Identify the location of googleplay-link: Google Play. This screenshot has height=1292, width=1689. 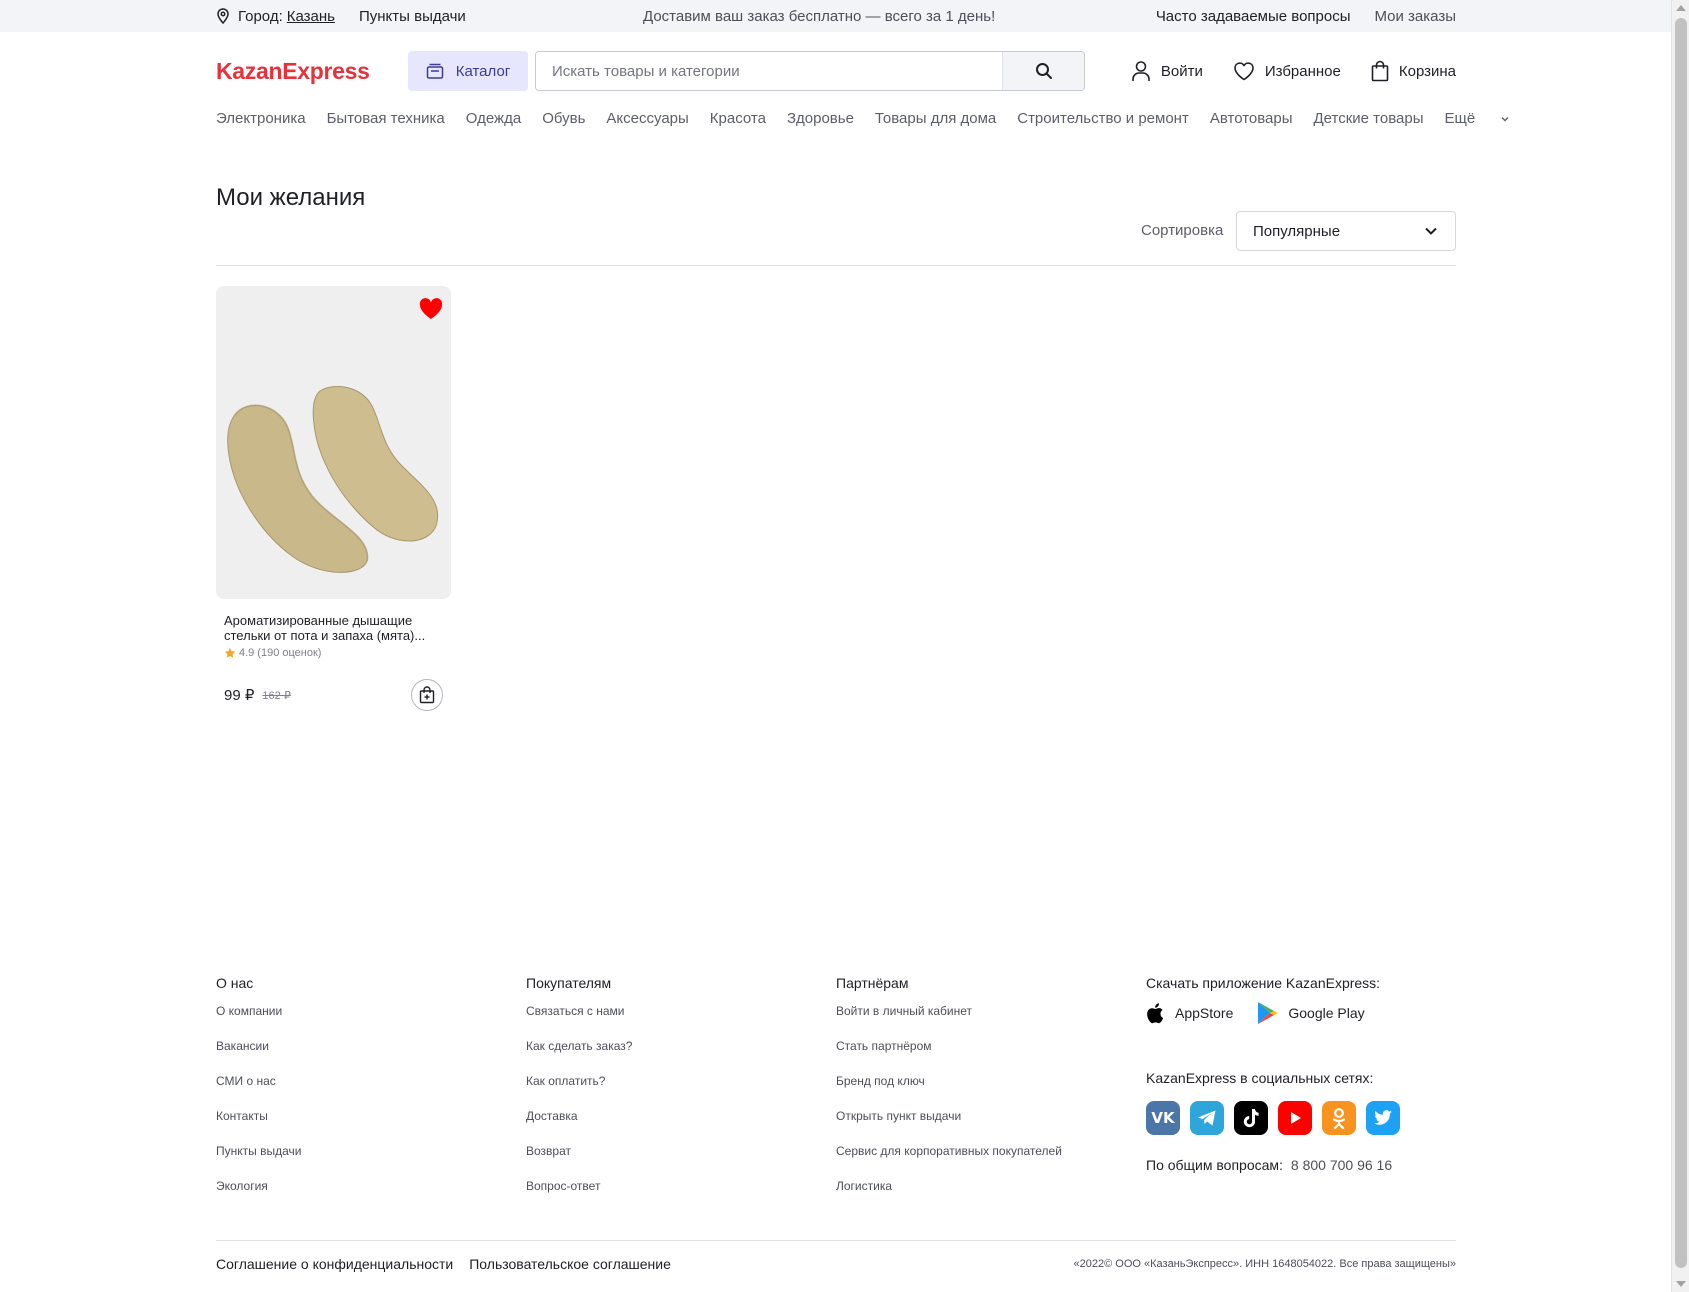
(1311, 1013).